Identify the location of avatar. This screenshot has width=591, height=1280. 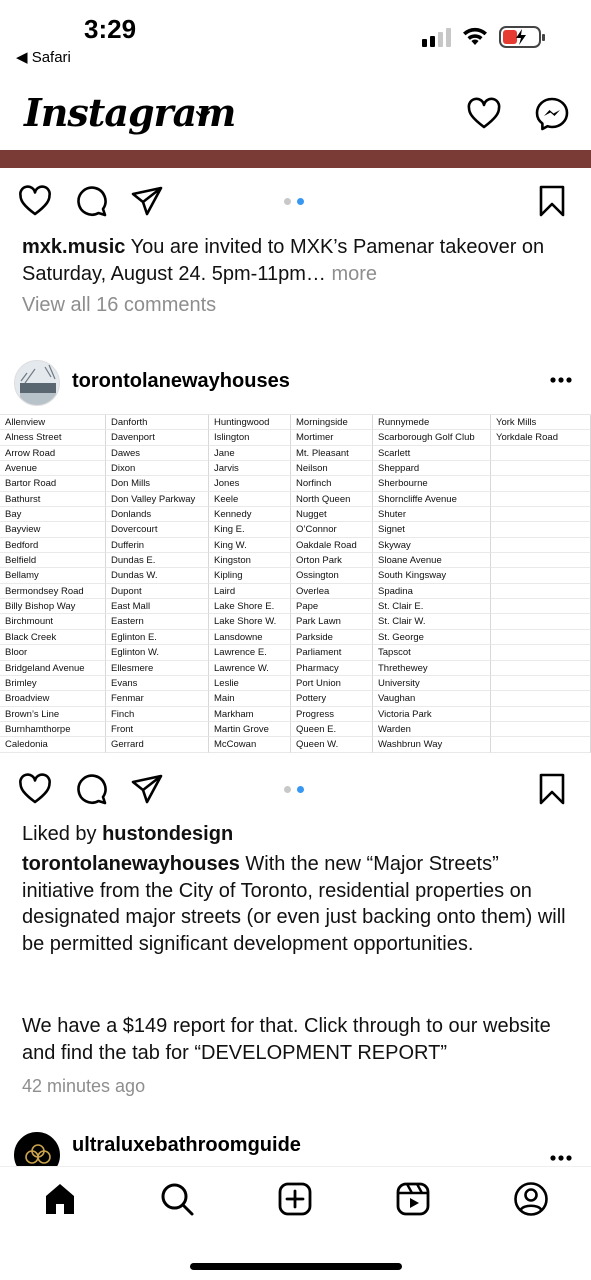
(37, 383).